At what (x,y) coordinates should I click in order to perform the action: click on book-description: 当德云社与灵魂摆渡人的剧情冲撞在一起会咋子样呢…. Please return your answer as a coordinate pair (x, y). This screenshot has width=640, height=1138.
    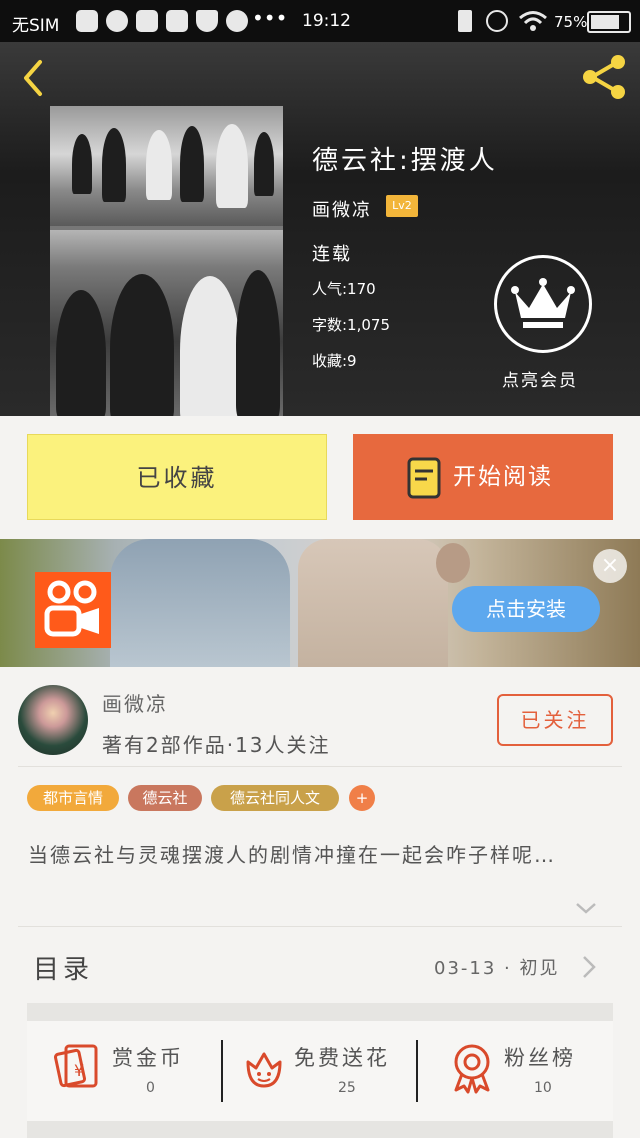
    Looking at the image, I should click on (292, 855).